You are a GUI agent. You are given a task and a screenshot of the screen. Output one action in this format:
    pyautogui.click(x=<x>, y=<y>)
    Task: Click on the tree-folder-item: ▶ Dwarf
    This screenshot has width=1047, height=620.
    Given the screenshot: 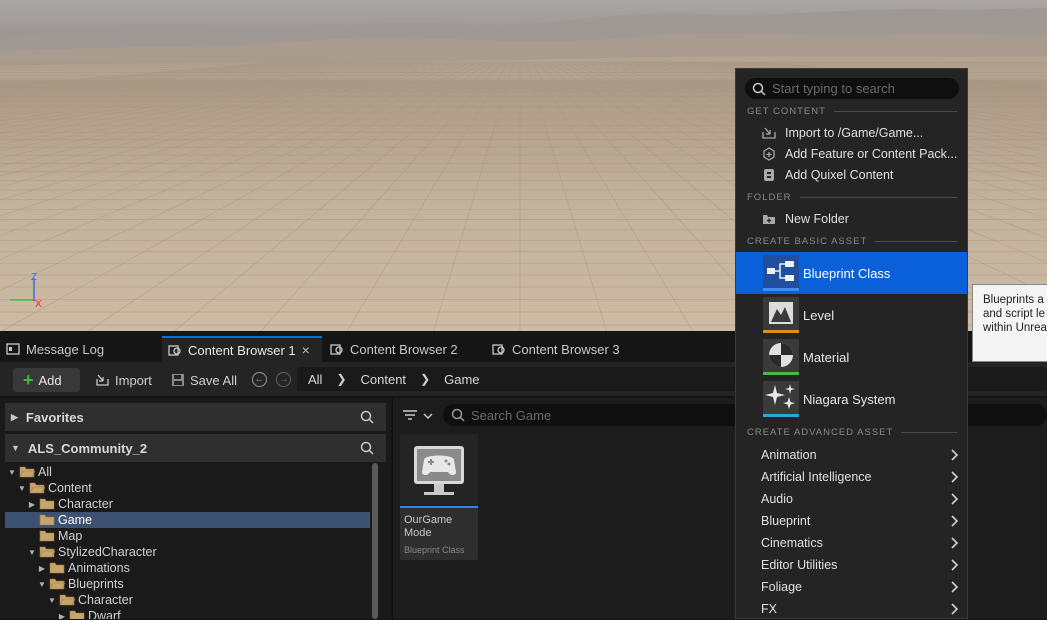 What is the action you would take?
    pyautogui.click(x=187, y=613)
    